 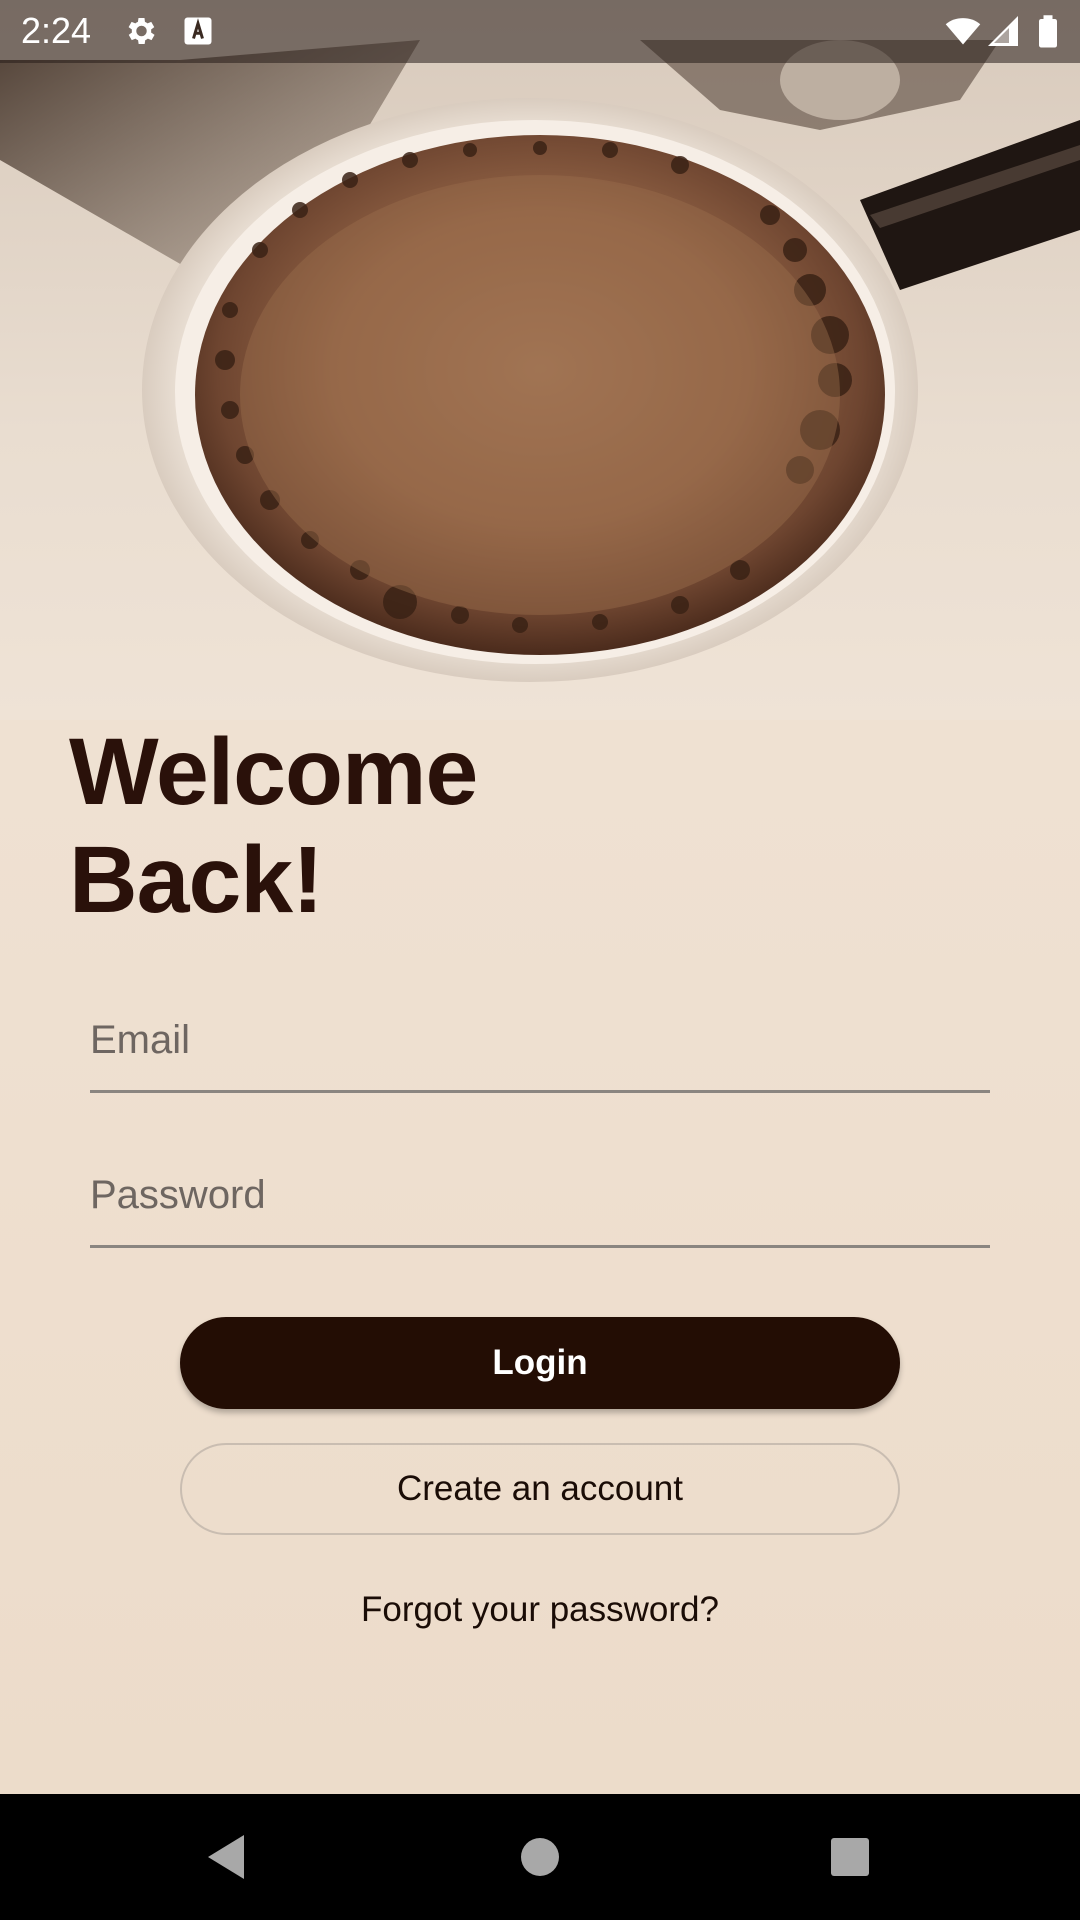 I want to click on welcome-line-1: Welcome, so click(x=273, y=772).